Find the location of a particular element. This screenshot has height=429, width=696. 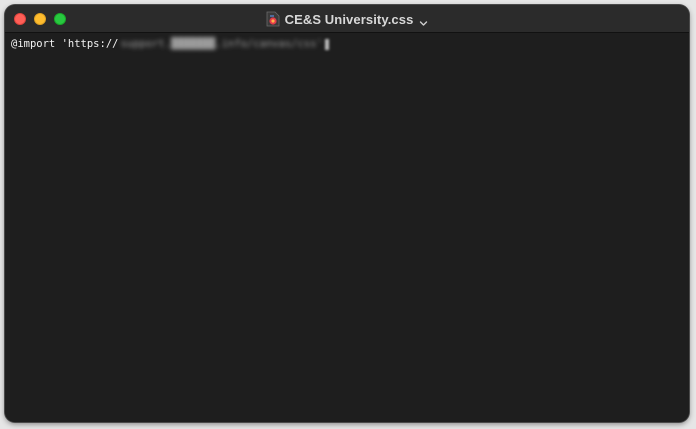

window-title: CE&S University.css is located at coordinates (349, 19).